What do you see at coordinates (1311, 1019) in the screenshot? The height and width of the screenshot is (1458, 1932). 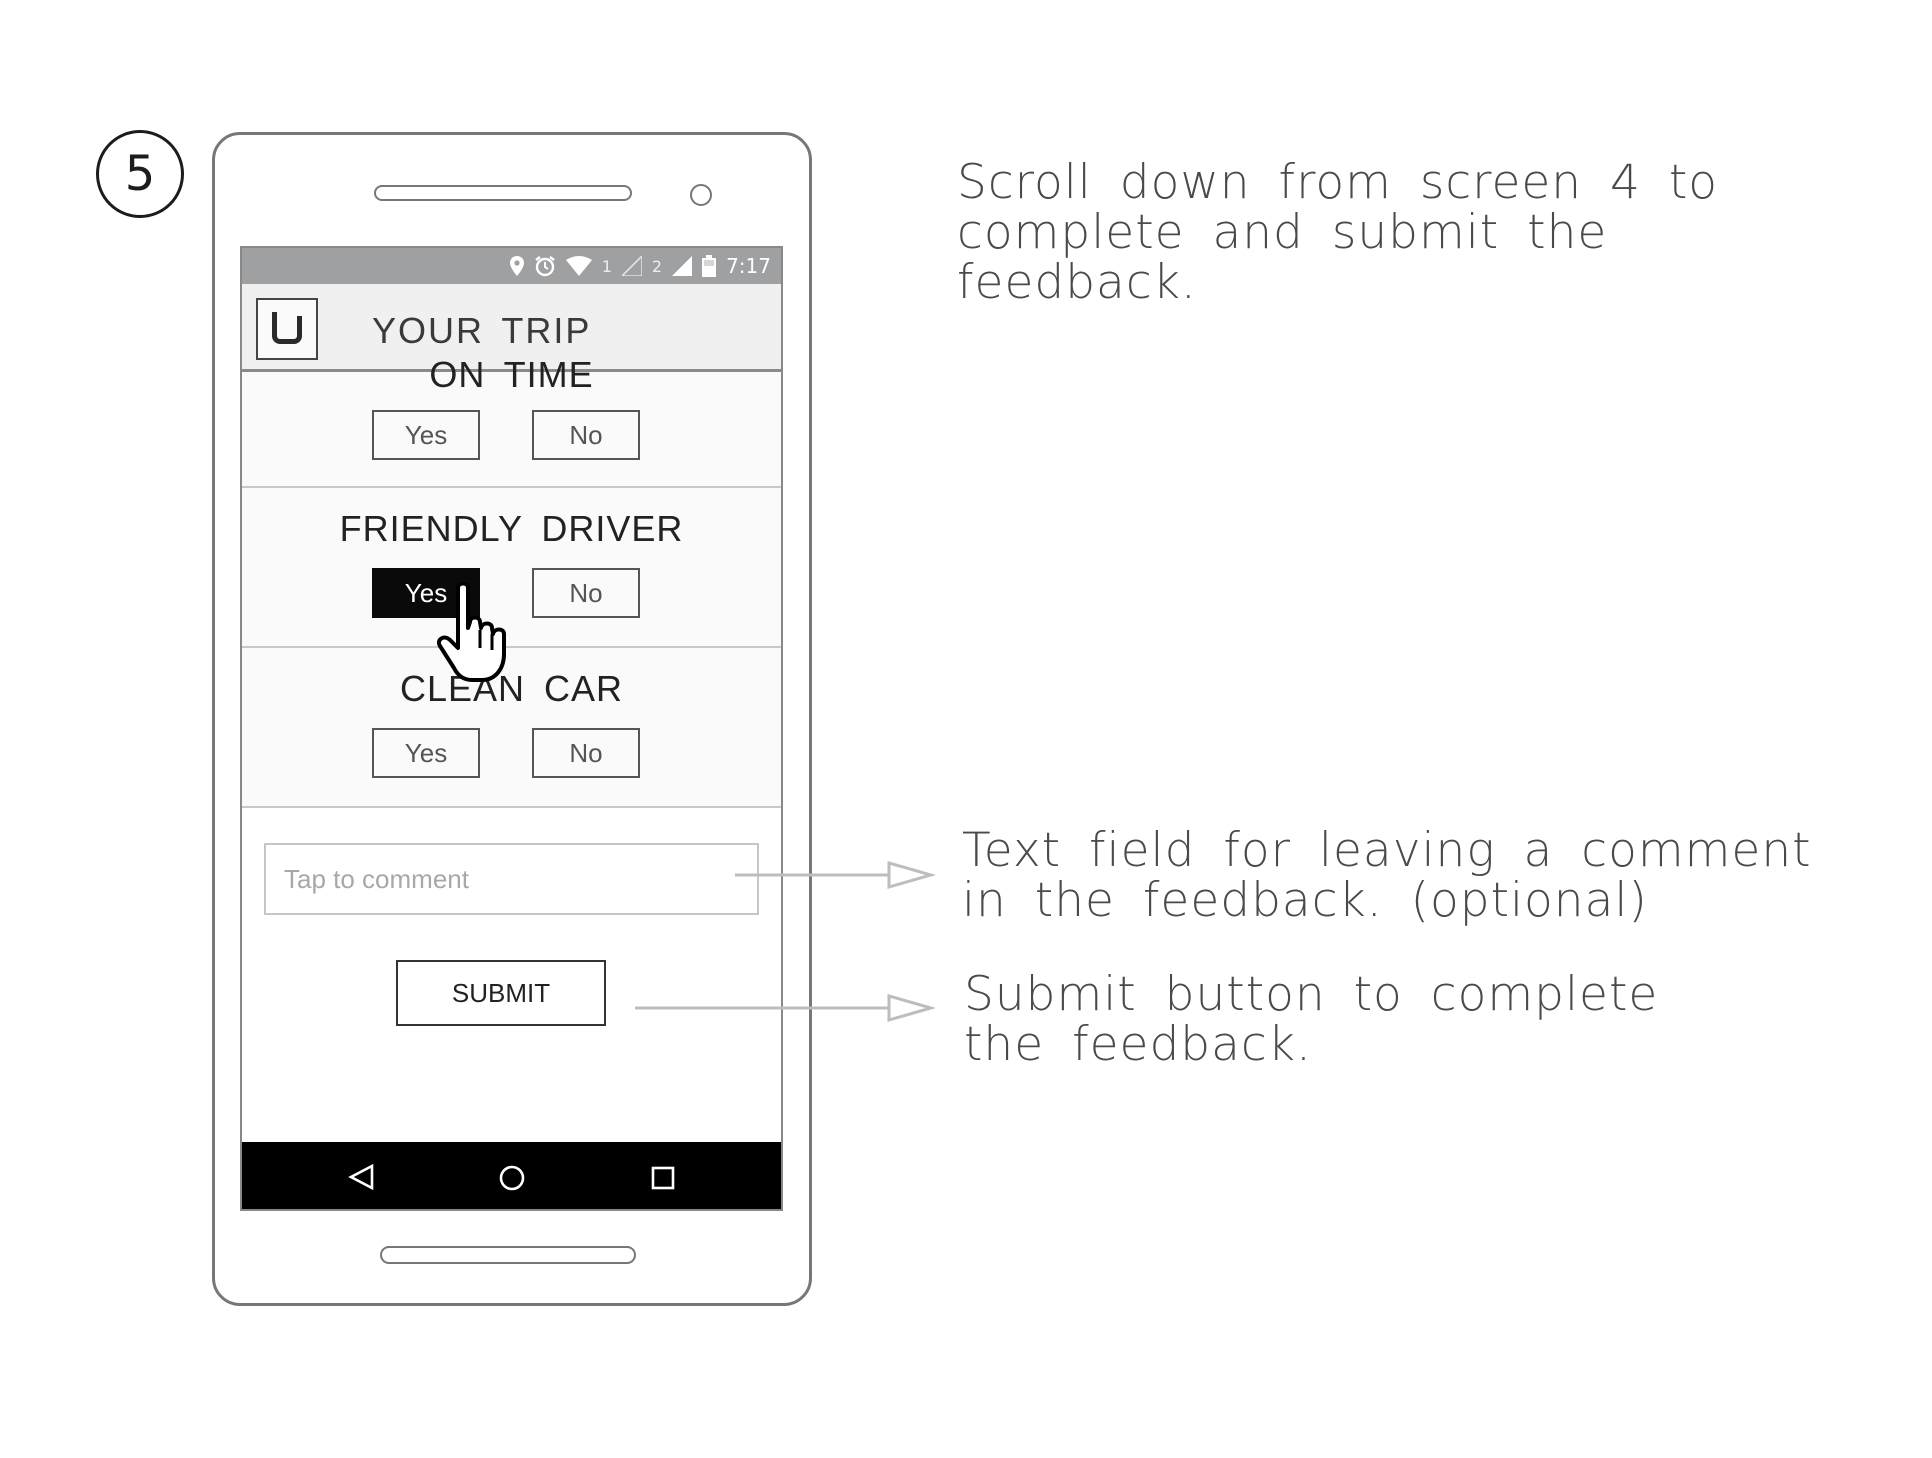 I see `annotation-submit: Submit button to complete the feedback.` at bounding box center [1311, 1019].